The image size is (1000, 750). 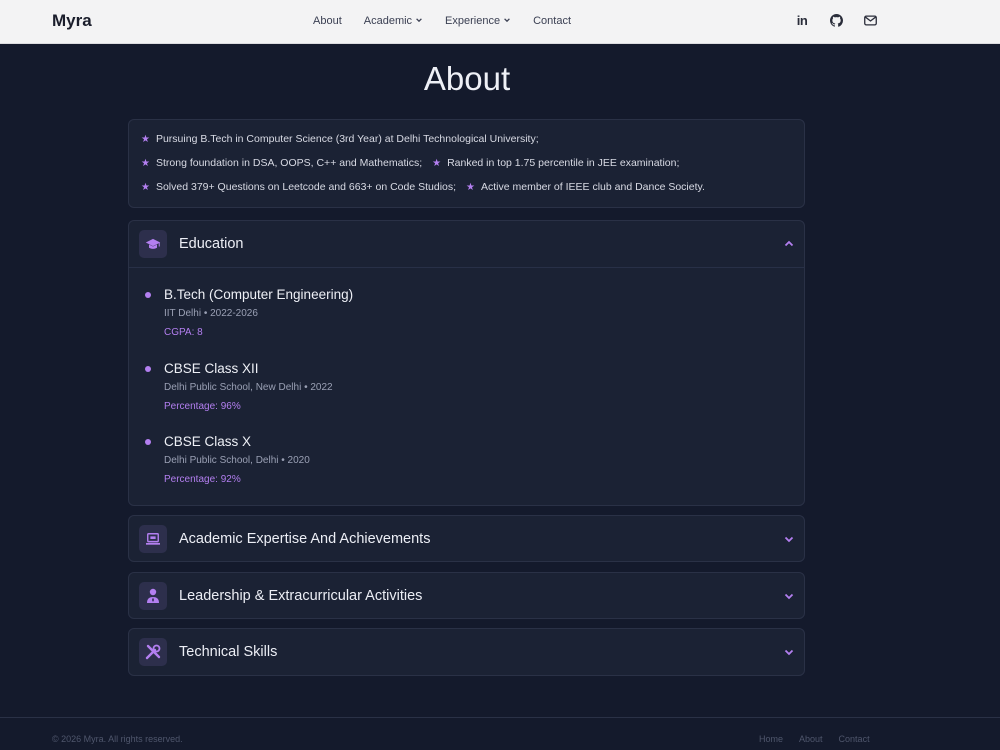 I want to click on nav-academic: Academic, so click(x=393, y=21).